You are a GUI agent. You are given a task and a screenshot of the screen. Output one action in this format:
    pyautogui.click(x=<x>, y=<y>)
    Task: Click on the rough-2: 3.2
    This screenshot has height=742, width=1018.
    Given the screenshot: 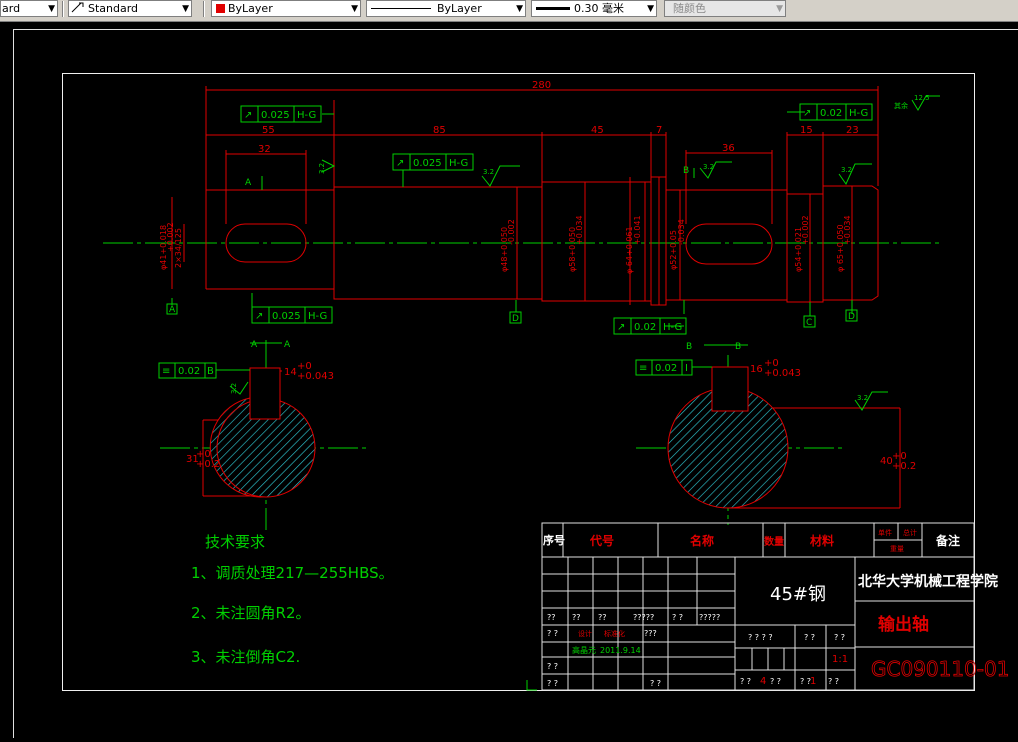 What is the action you would take?
    pyautogui.click(x=488, y=172)
    